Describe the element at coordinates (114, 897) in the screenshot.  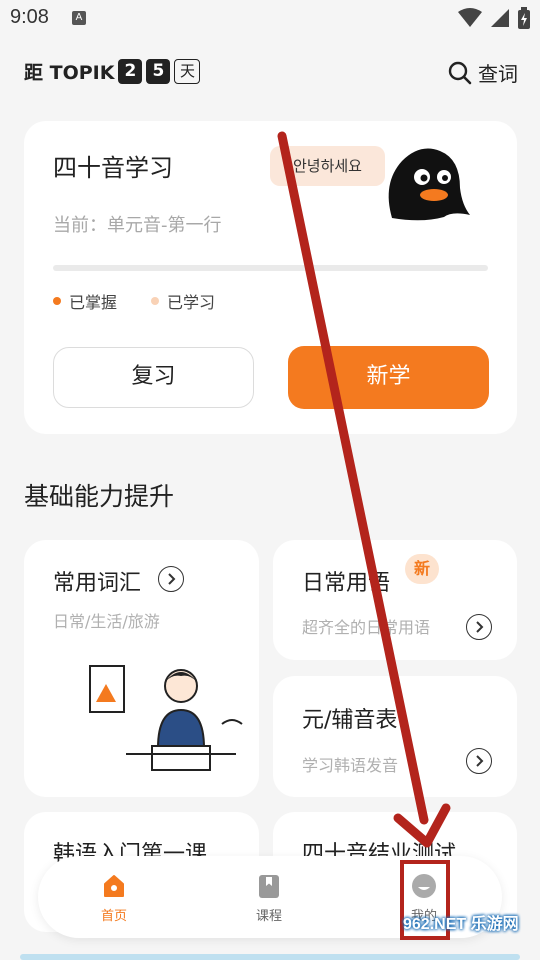
I see `tab-home: 首页` at that location.